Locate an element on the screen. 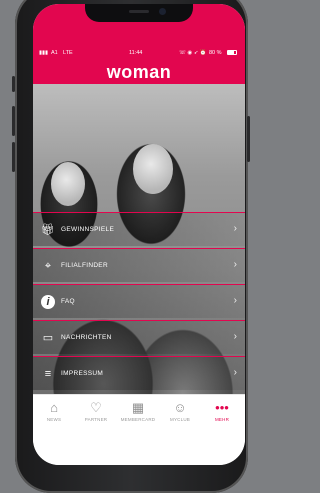 The height and width of the screenshot is (493, 320). woman-right-face is located at coordinates (153, 169).